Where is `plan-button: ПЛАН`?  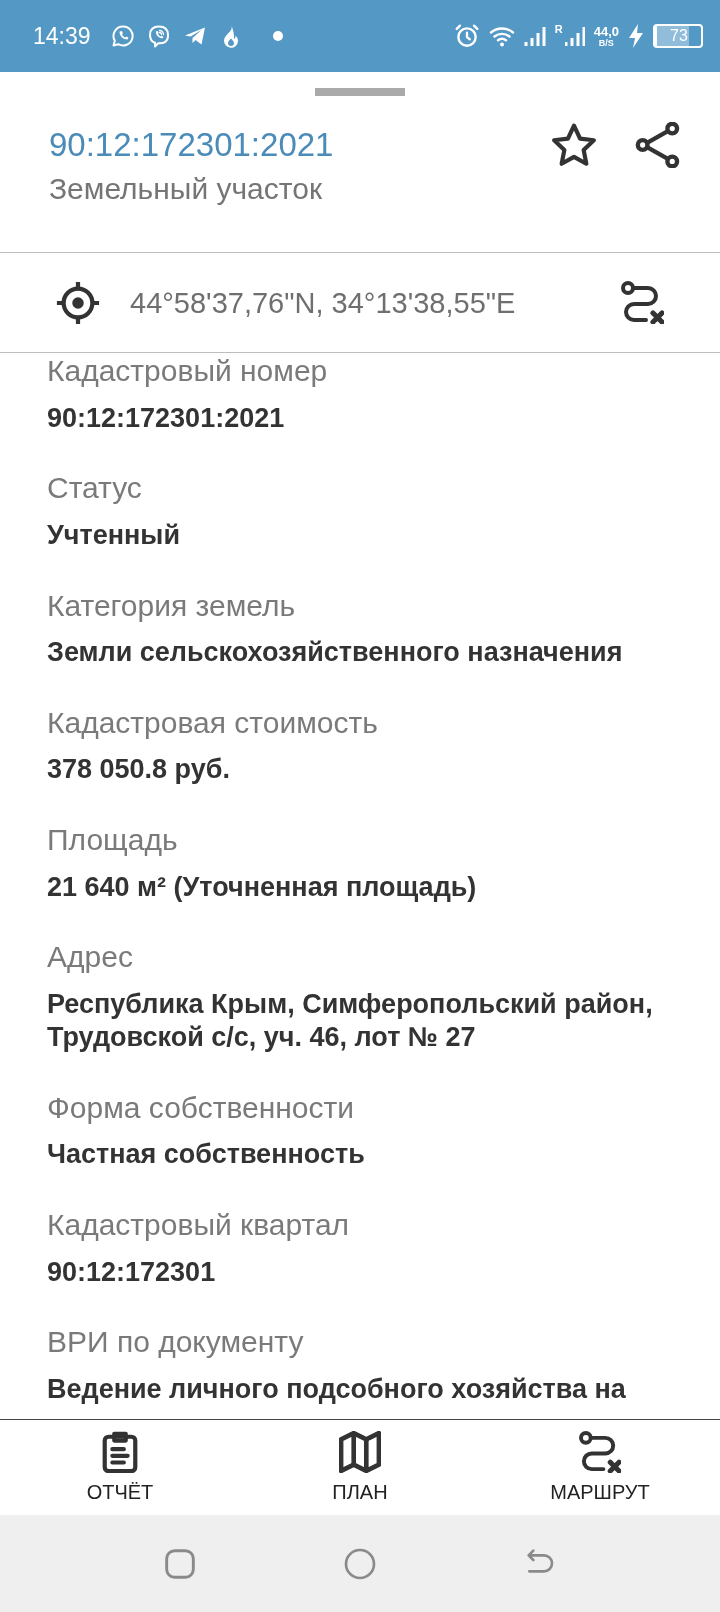
plan-button: ПЛАН is located at coordinates (360, 1467).